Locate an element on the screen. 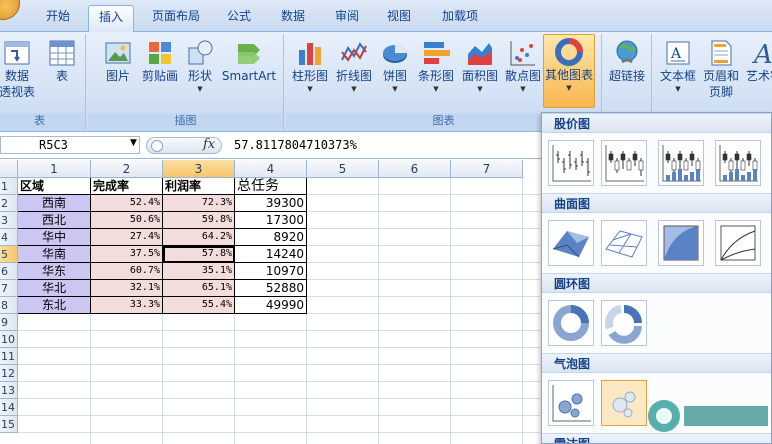 The width and height of the screenshot is (772, 444). shapes-button: 形状 ▼ is located at coordinates (200, 72).